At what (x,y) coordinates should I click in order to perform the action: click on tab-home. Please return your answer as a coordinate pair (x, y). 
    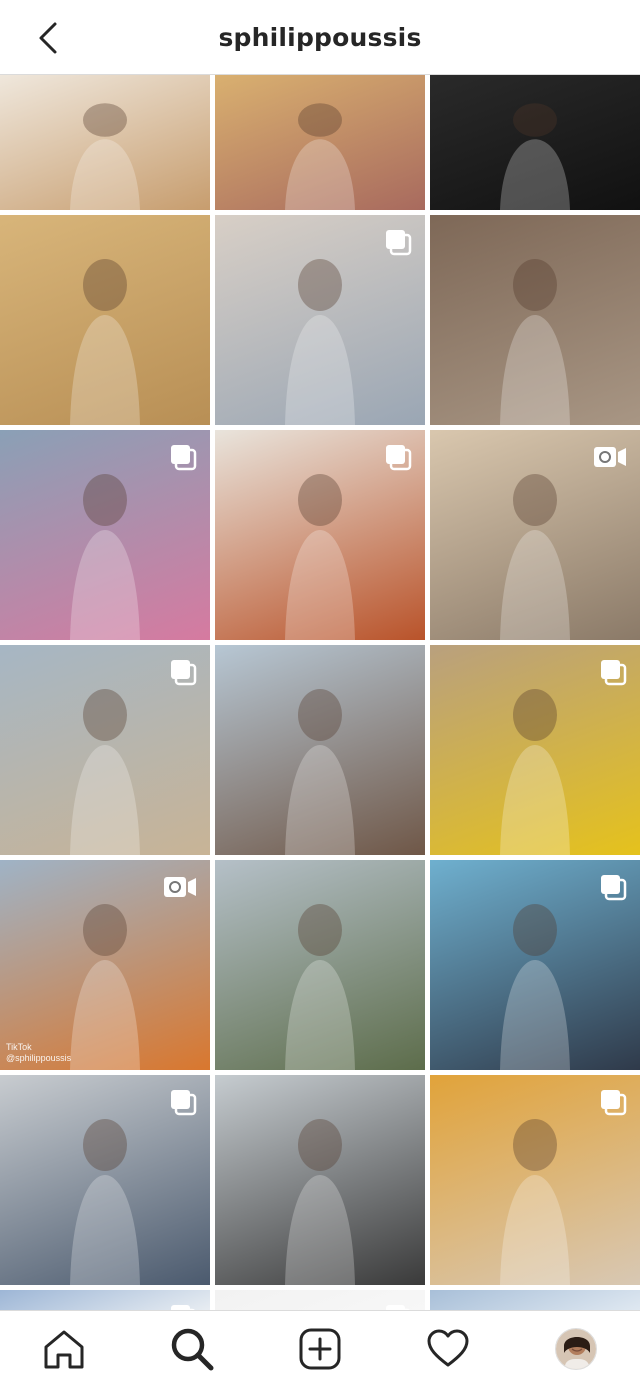
    Looking at the image, I should click on (64, 1349).